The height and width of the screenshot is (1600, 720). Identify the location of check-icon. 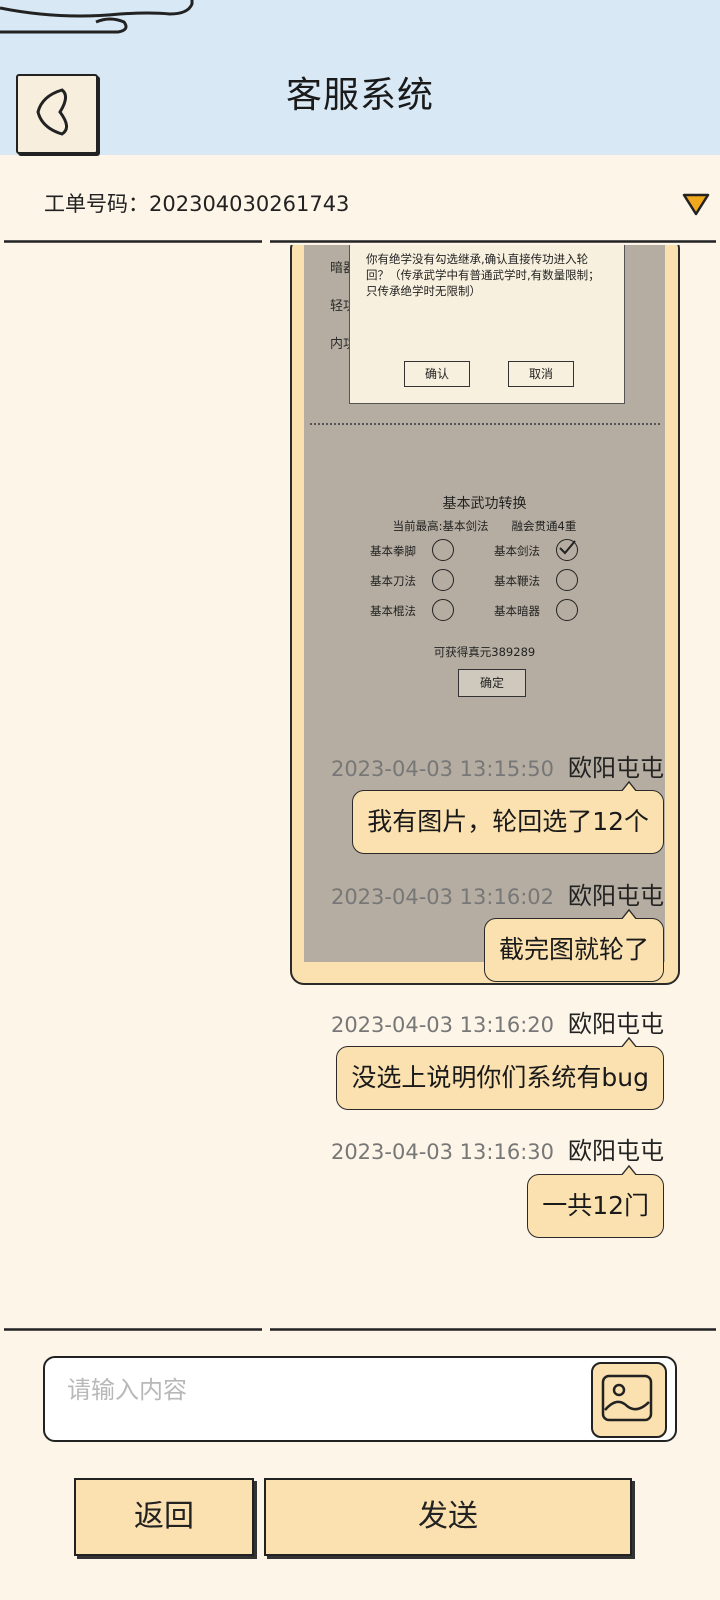
(567, 547).